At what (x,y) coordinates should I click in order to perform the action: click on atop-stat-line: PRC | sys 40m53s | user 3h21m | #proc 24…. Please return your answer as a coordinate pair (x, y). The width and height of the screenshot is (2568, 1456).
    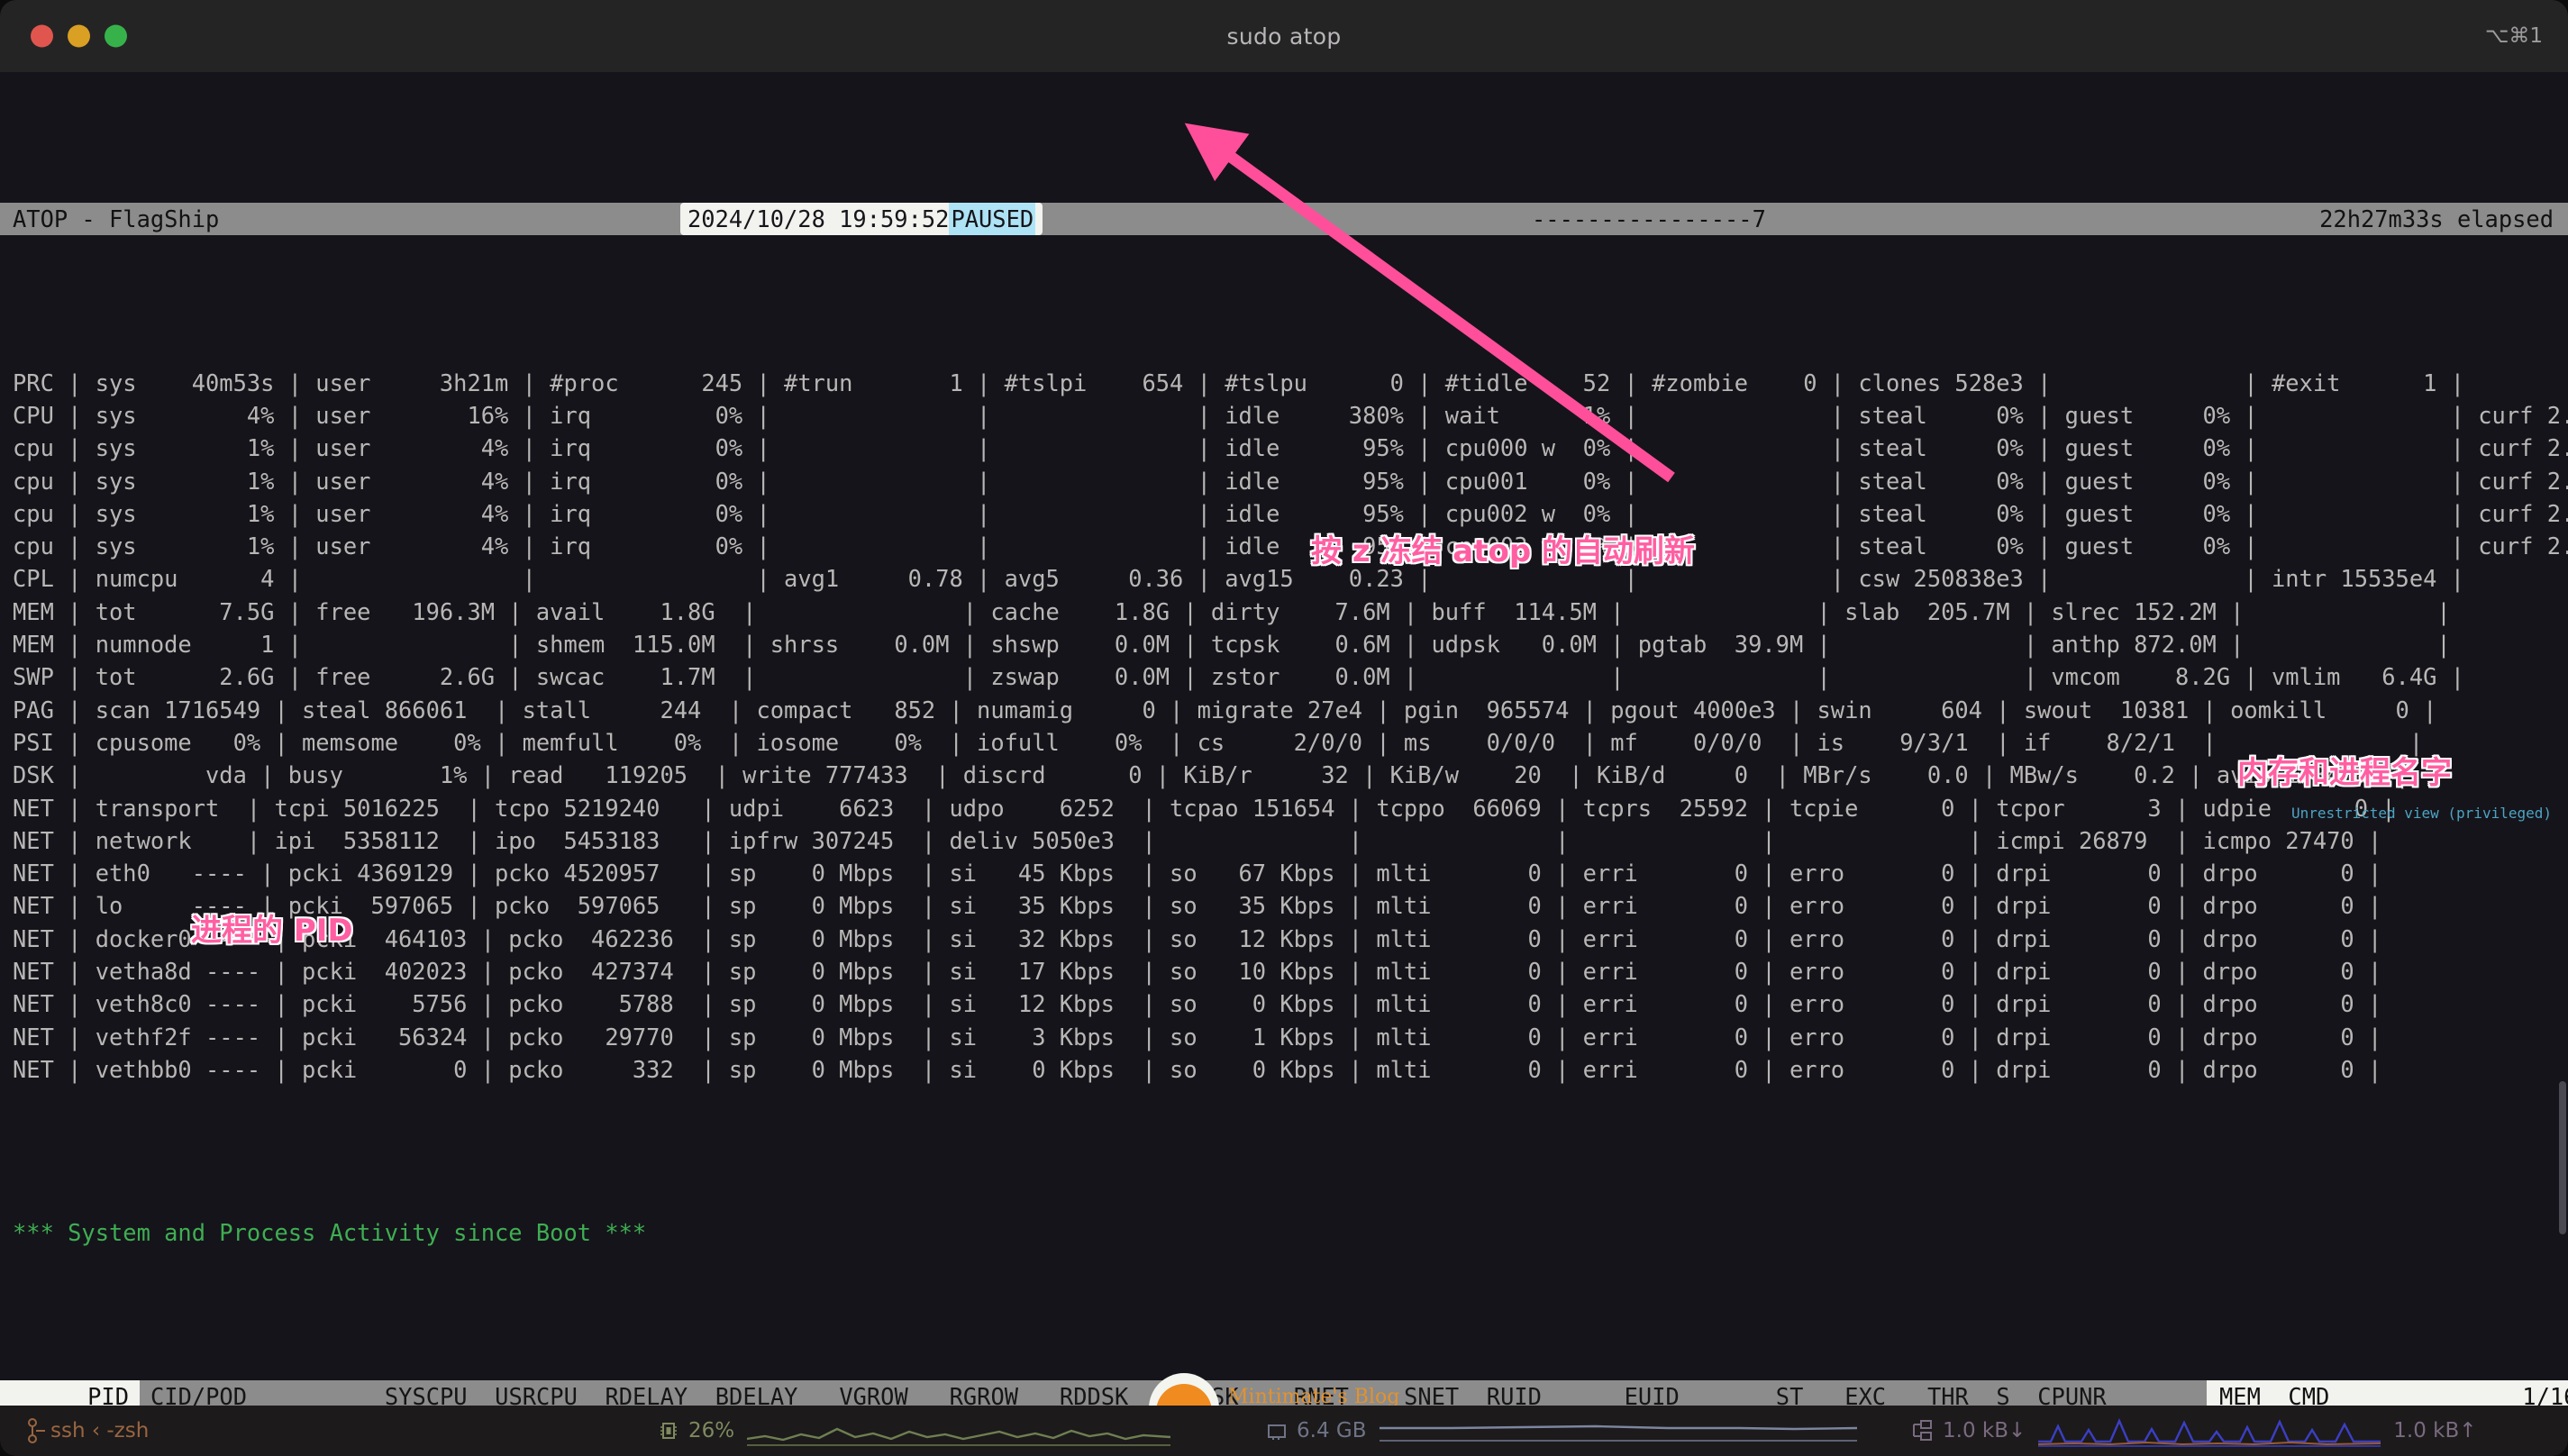
    Looking at the image, I should click on (1239, 383).